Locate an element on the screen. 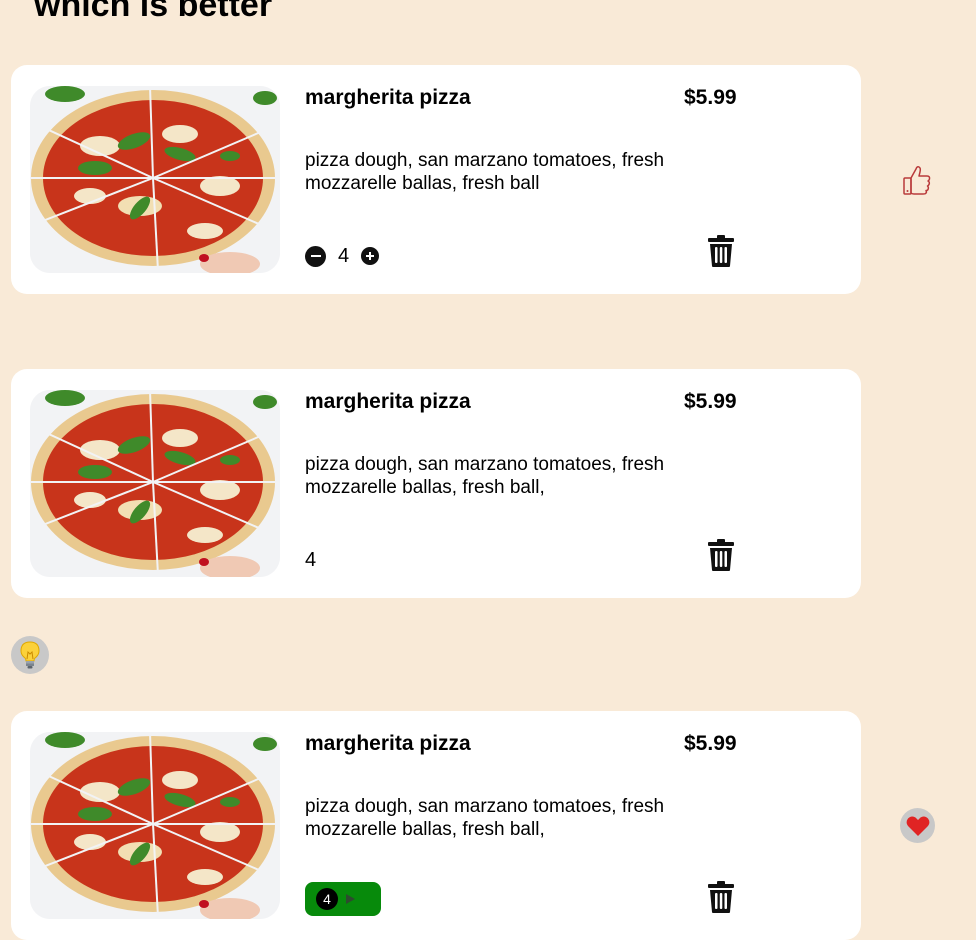 The image size is (976, 940). thumbs-up-icon is located at coordinates (917, 180).